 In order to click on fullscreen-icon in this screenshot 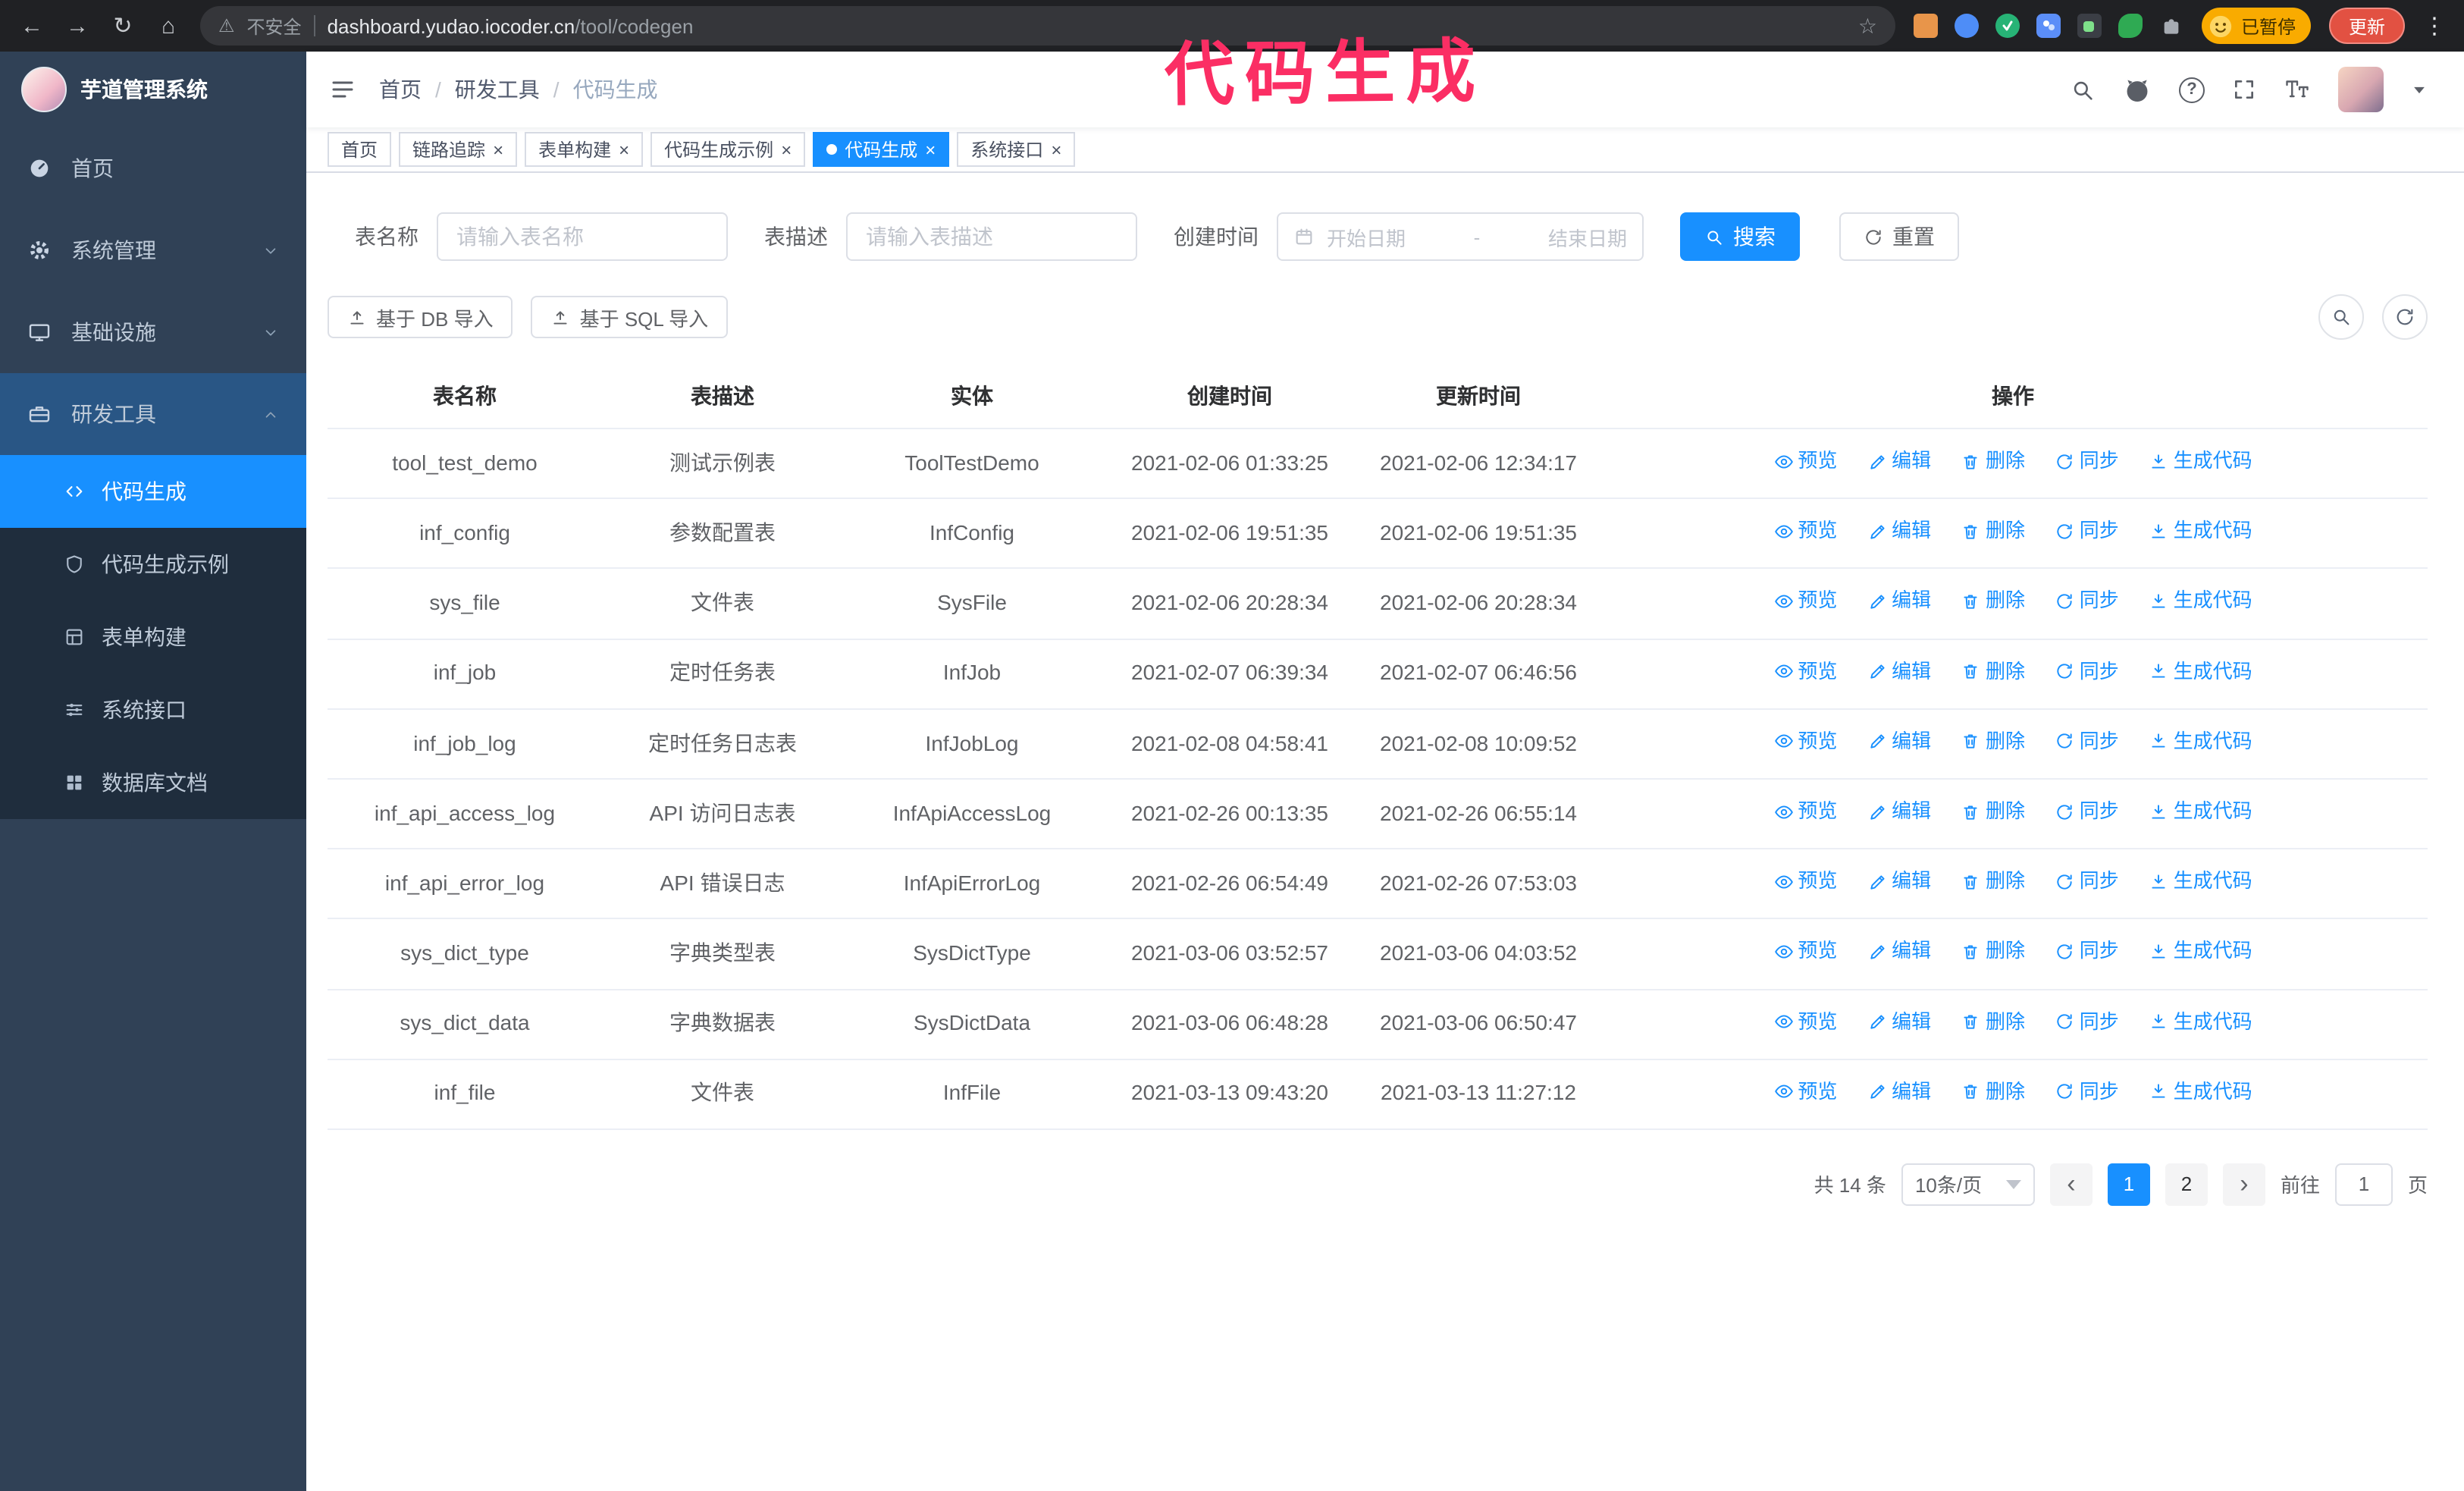, I will do `click(2244, 89)`.